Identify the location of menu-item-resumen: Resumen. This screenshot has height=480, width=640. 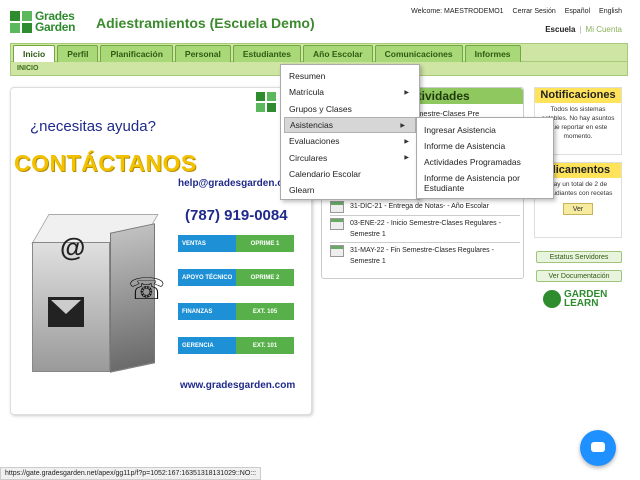
(350, 76).